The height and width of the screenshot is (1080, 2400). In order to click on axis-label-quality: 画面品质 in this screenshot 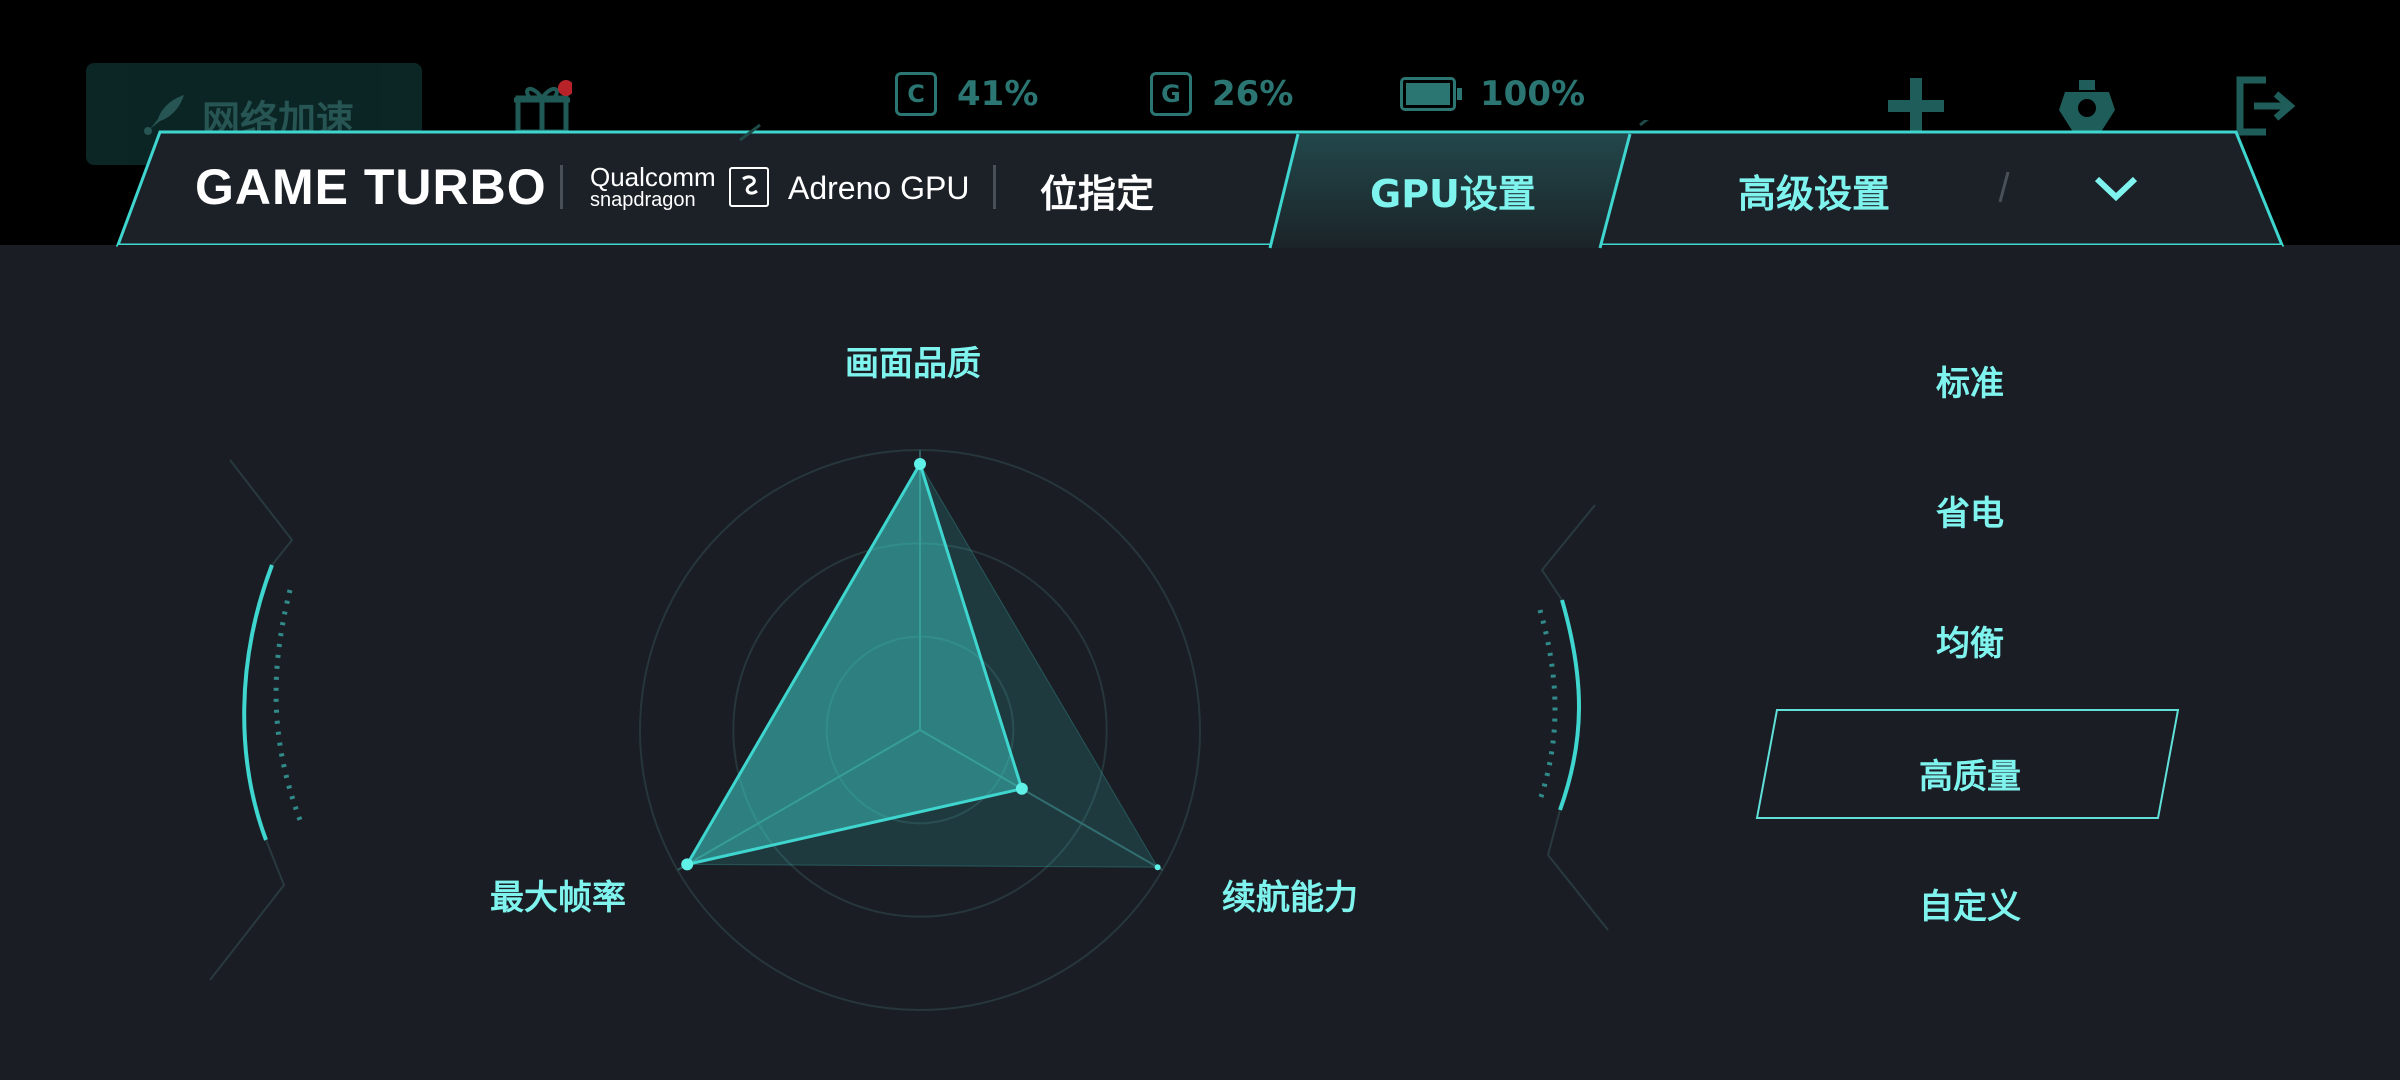, I will do `click(913, 364)`.